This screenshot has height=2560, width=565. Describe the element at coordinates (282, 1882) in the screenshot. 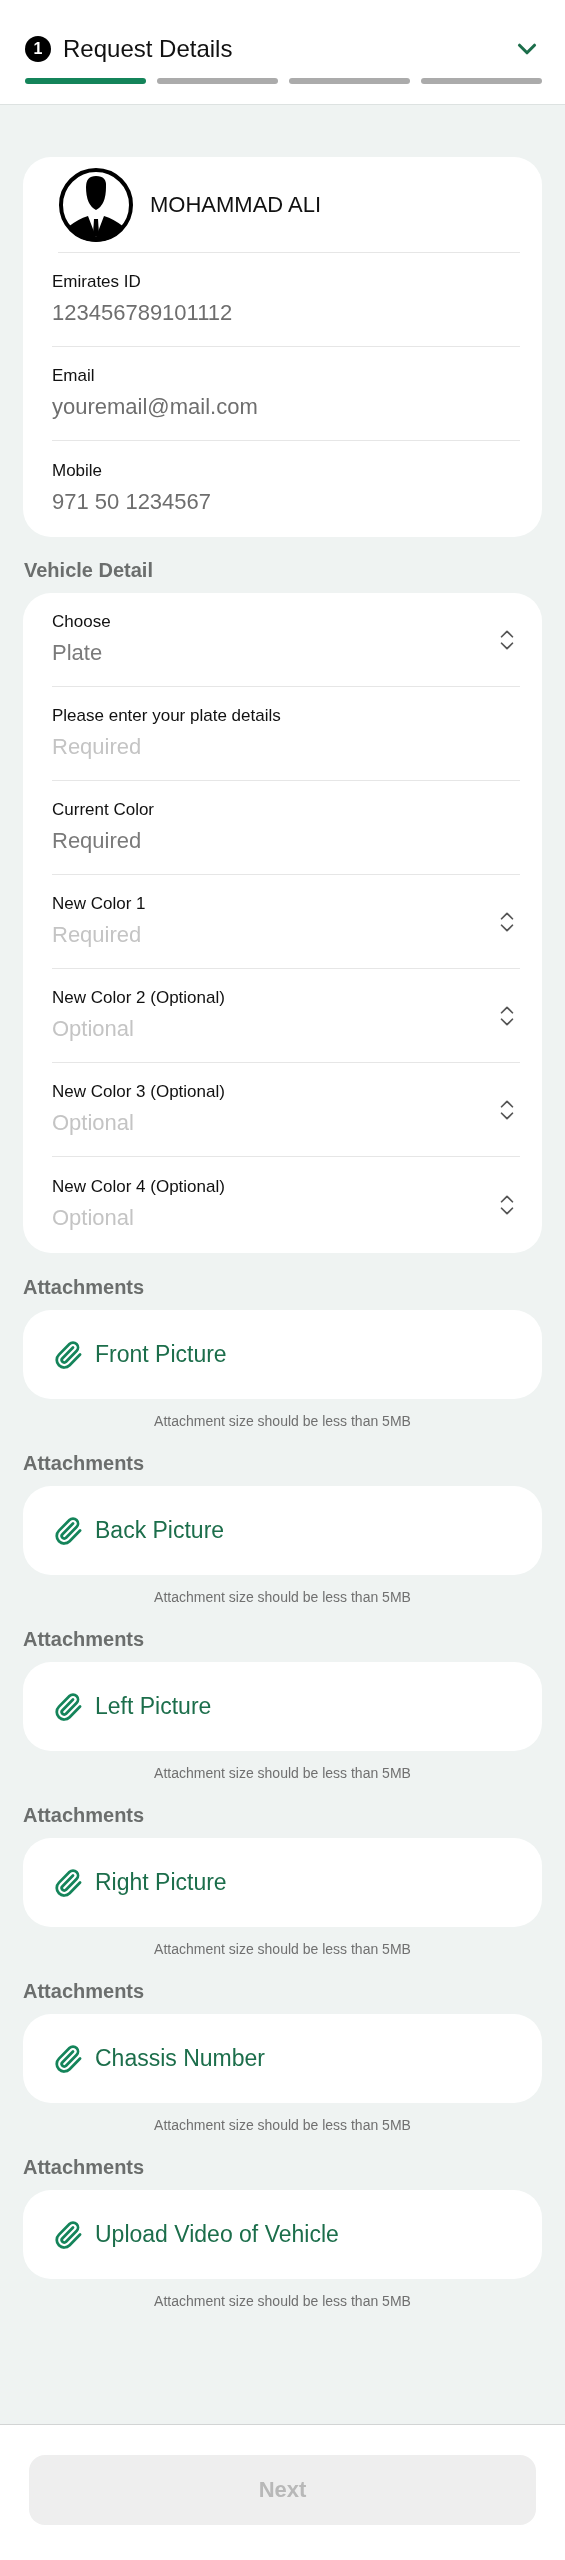

I see `attach-button: Right Picture` at that location.